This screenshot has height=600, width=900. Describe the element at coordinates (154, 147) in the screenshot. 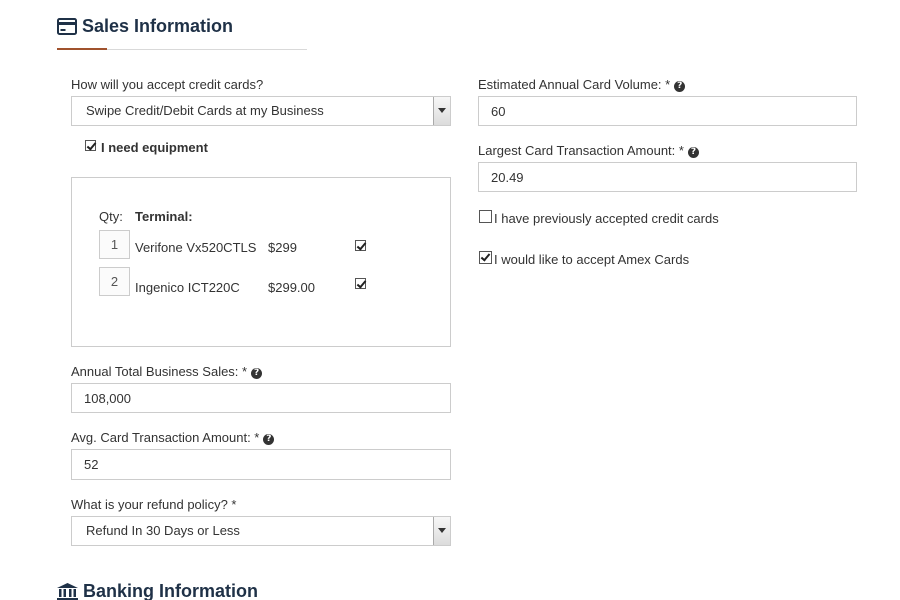

I see `need-equipment-label: I need equipment` at that location.